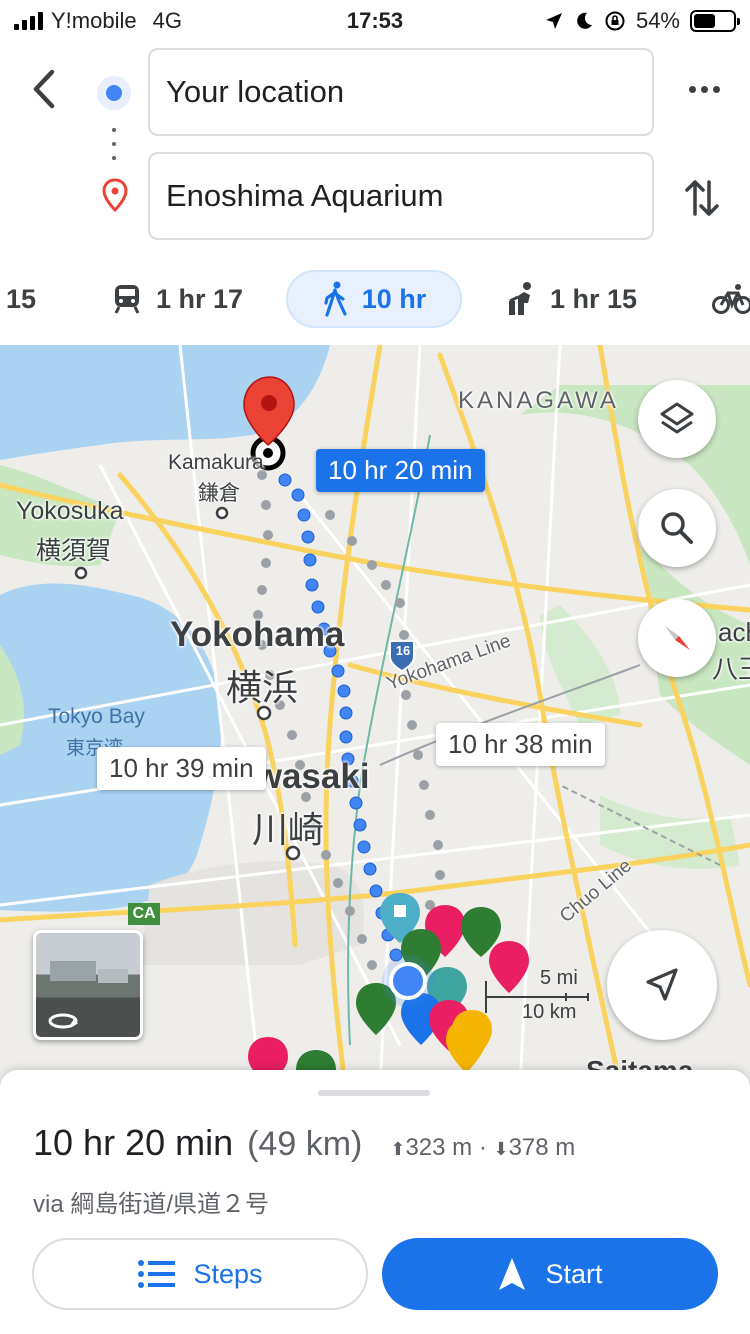 The height and width of the screenshot is (1334, 750). I want to click on map-label-kamakura-en: Kamakura, so click(216, 462).